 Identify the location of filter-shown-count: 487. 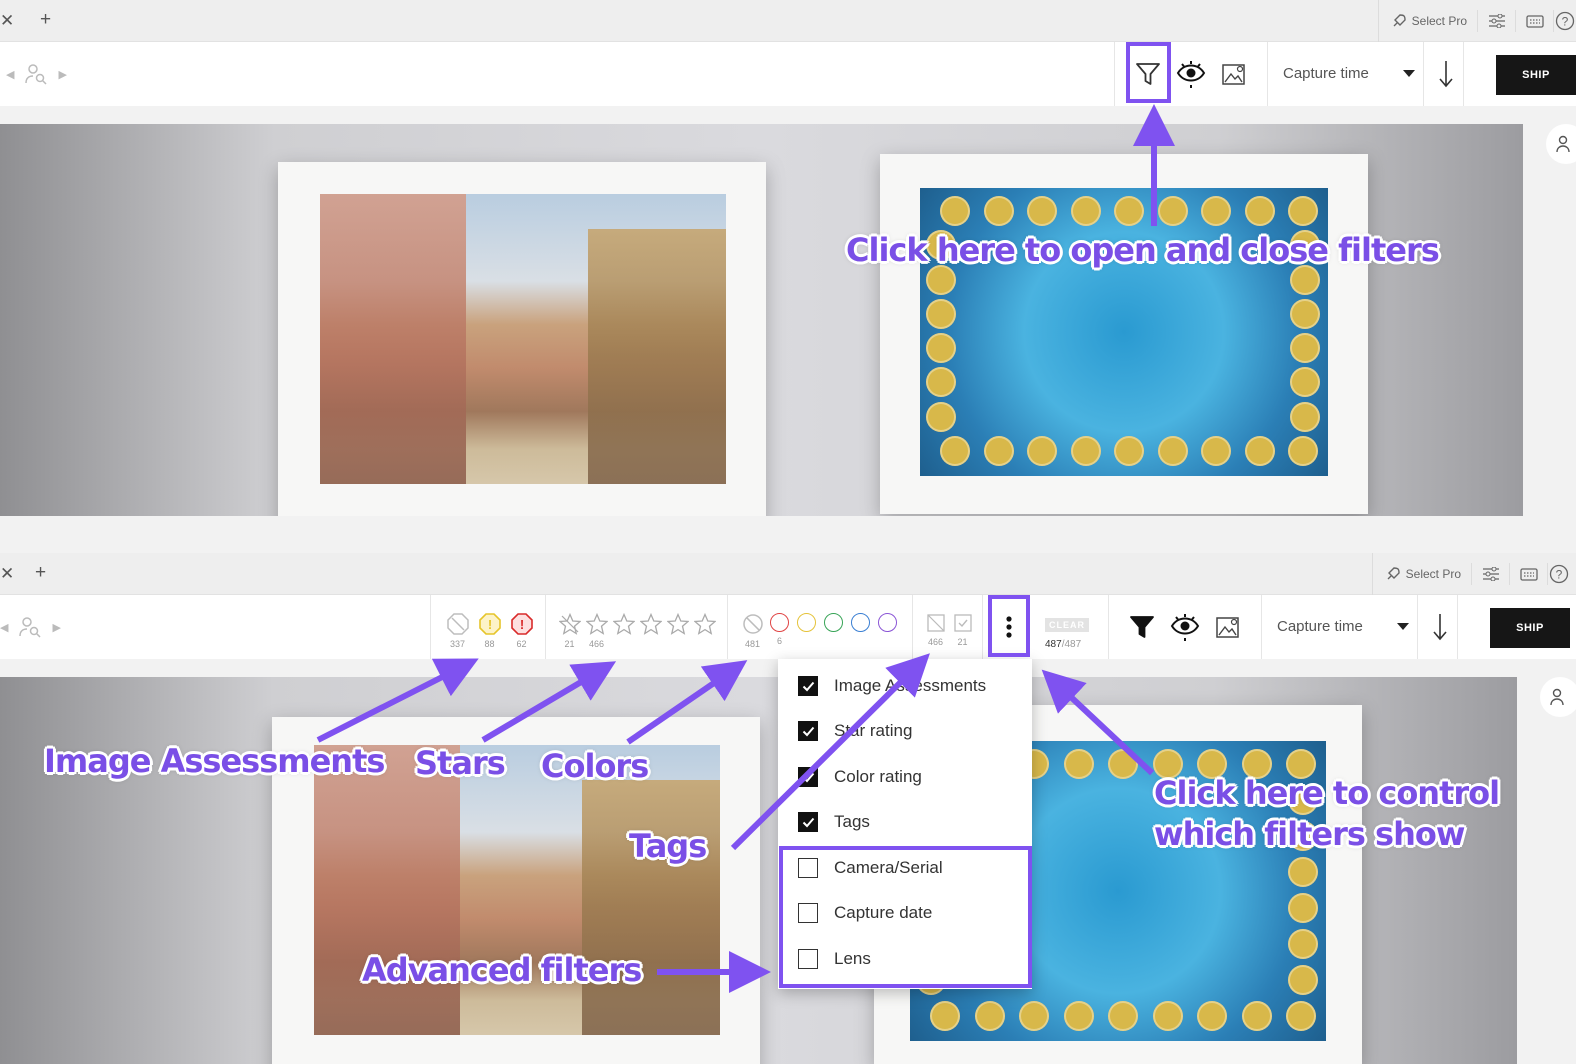
(1053, 644).